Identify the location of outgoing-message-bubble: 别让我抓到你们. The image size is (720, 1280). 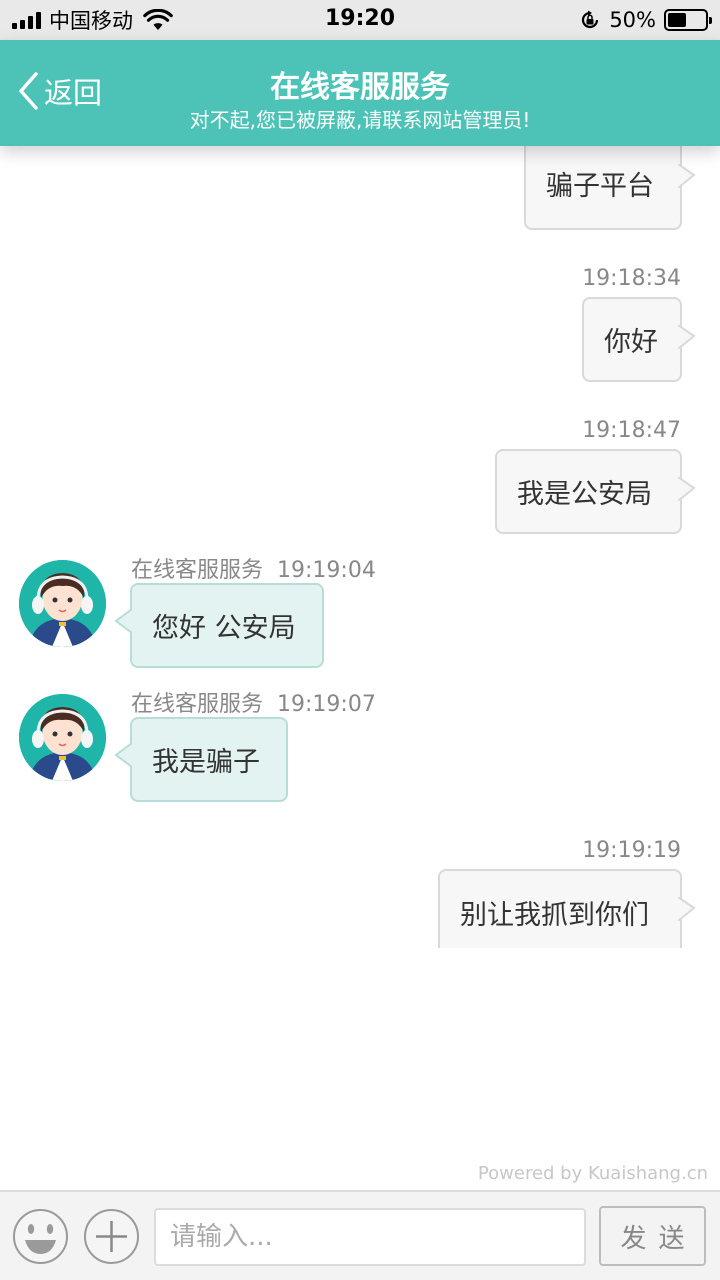
(567, 908).